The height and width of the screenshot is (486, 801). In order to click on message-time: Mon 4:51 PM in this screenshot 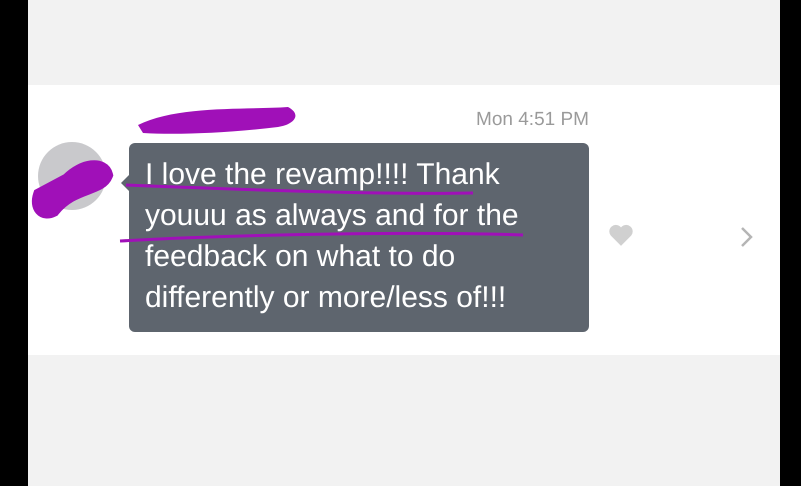, I will do `click(532, 120)`.